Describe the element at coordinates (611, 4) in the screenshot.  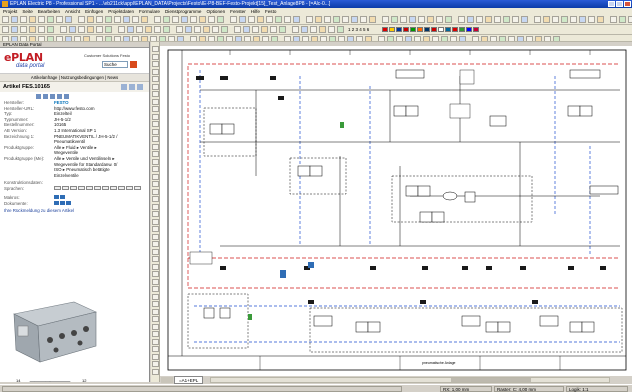
I see `minimize-button` at that location.